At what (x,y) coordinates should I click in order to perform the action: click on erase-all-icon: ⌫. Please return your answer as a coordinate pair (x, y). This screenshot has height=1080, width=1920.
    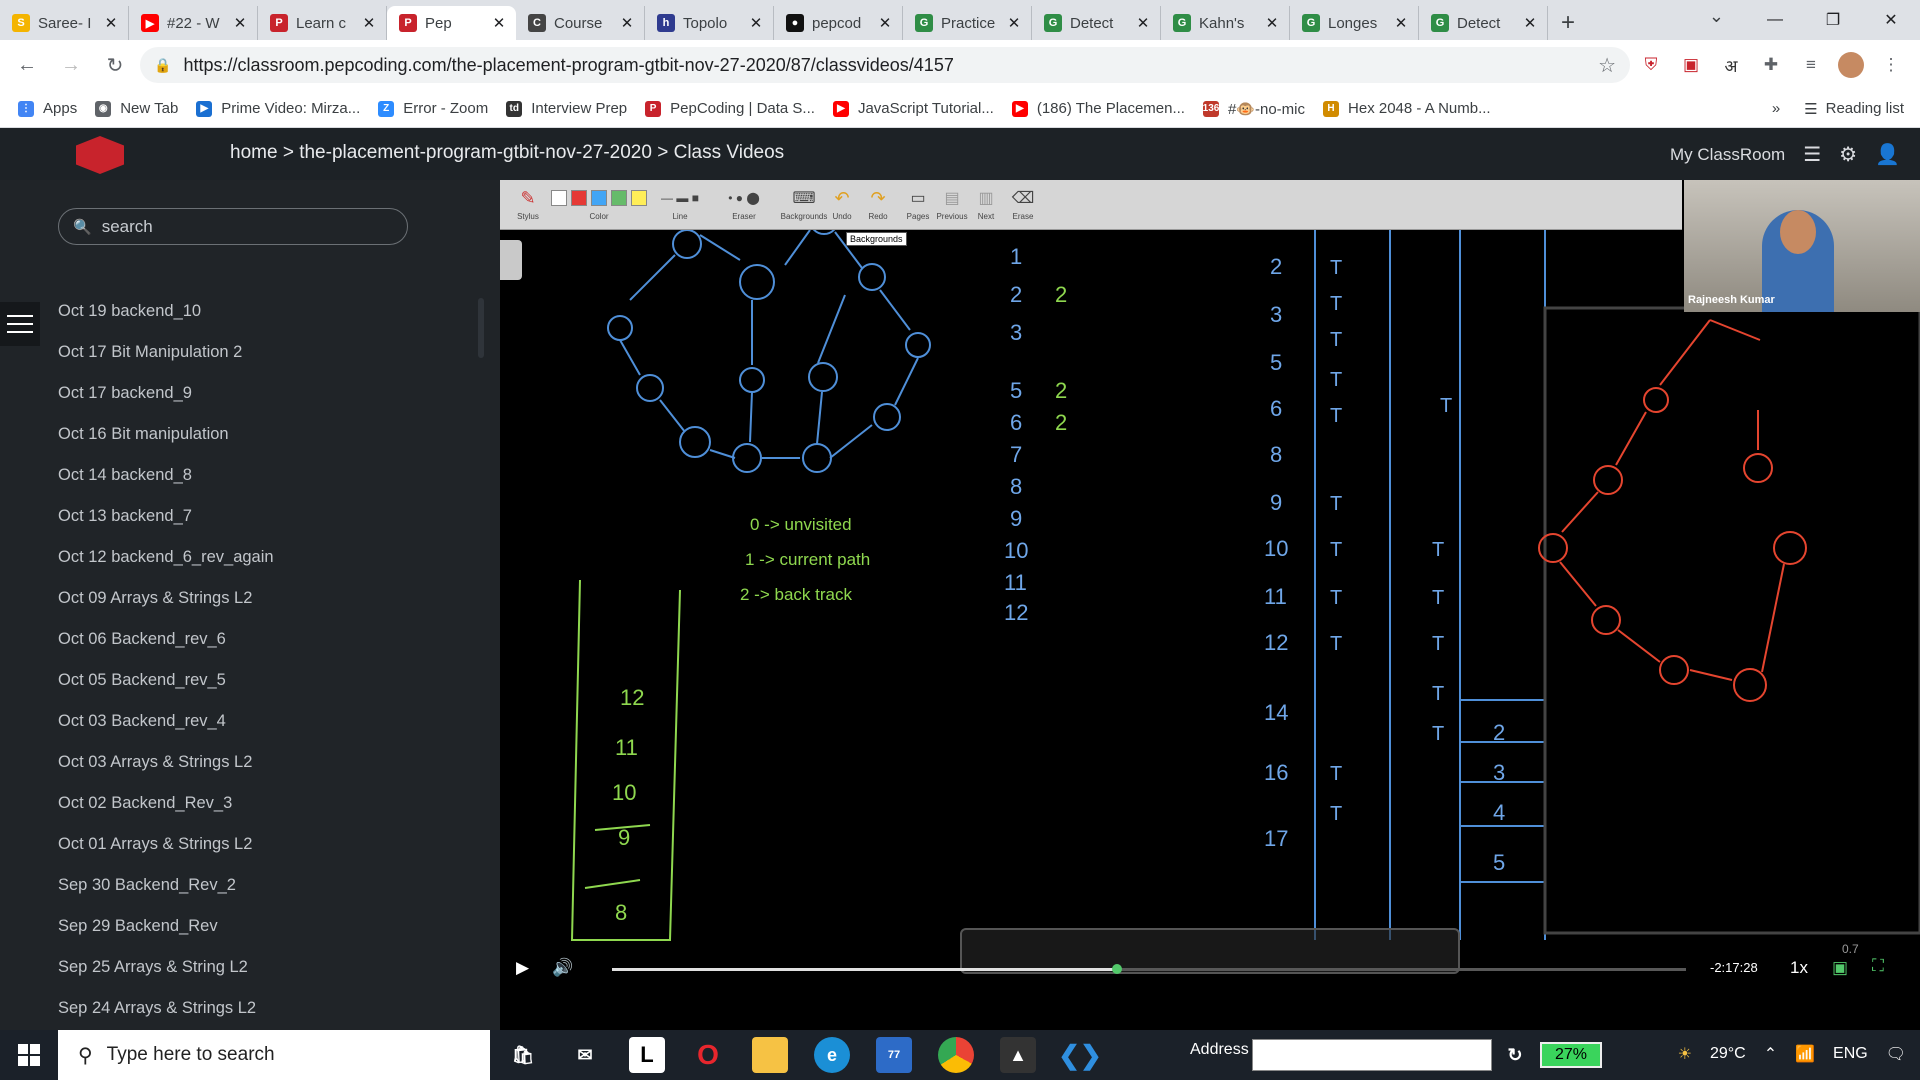
    Looking at the image, I should click on (1023, 198).